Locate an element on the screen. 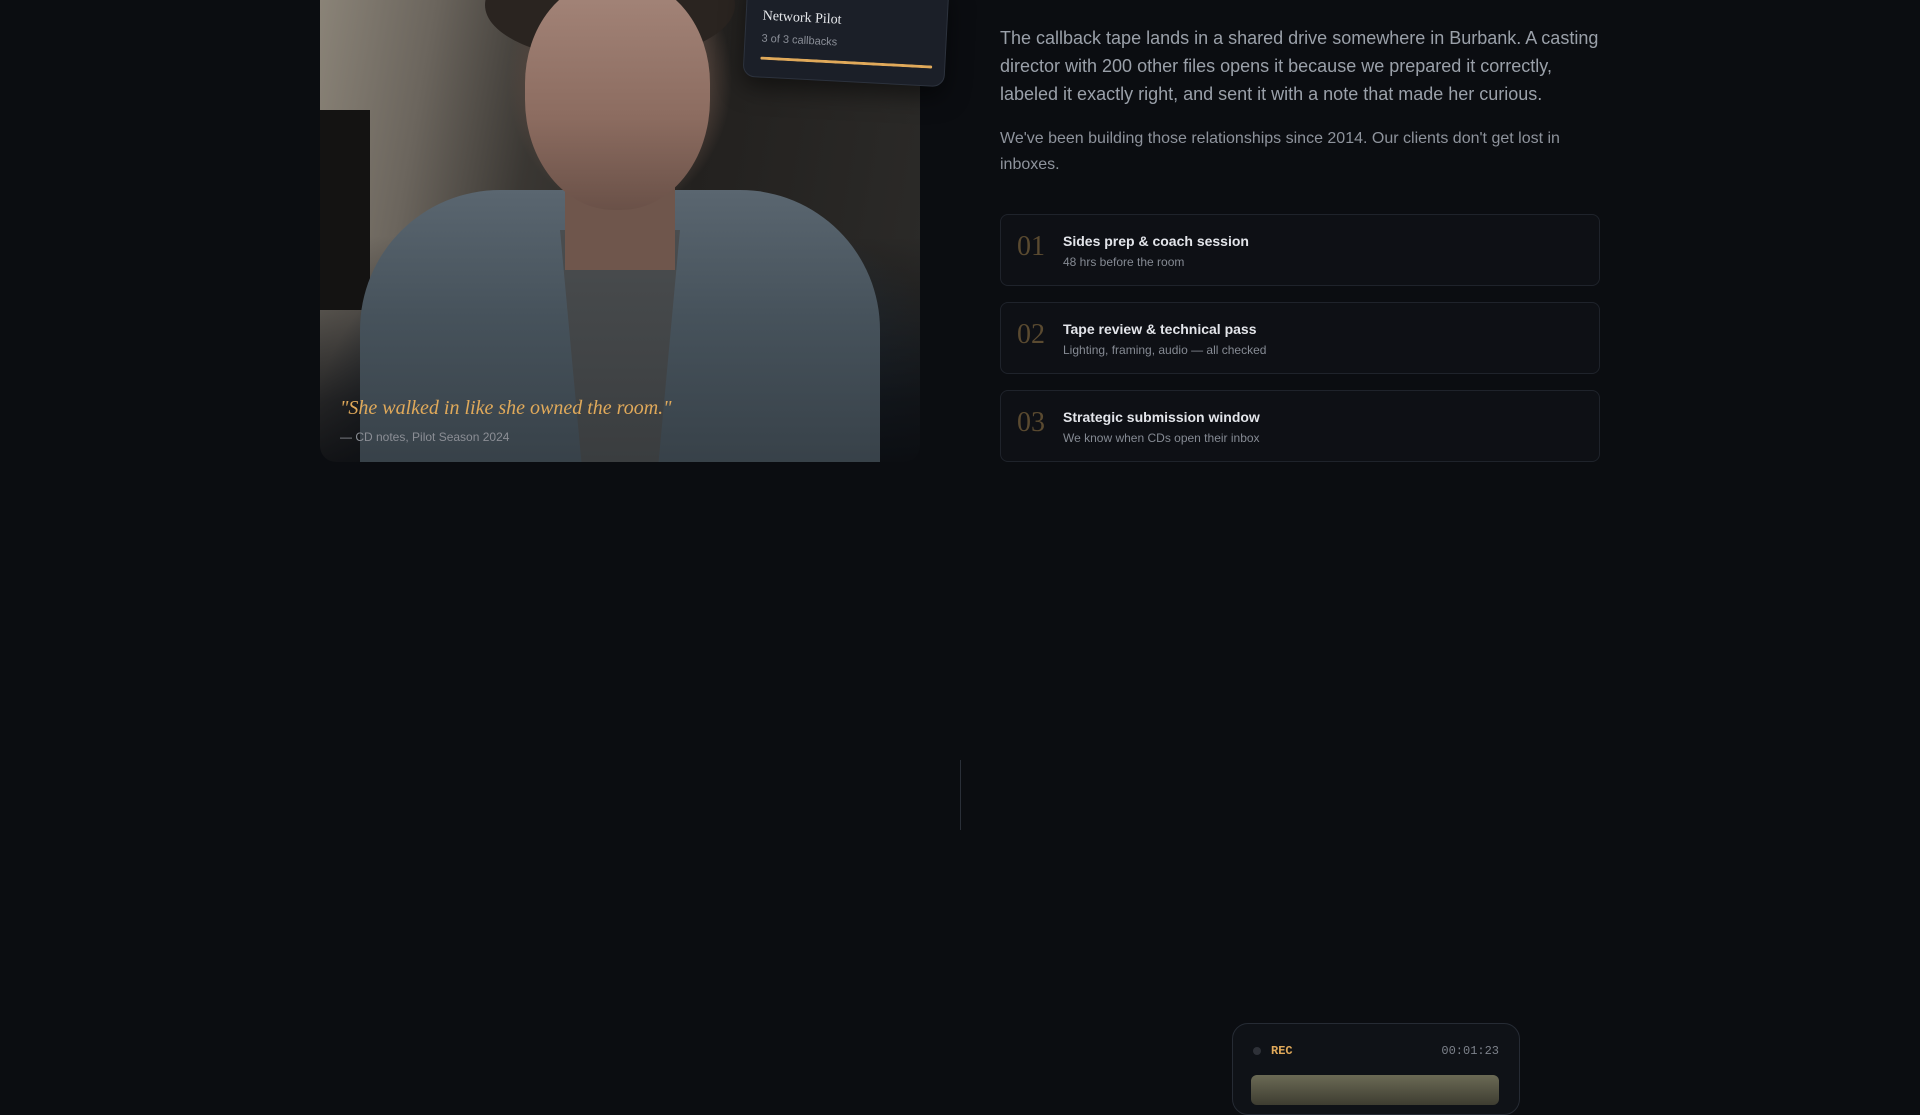 This screenshot has width=1920, height=1115. progress-bar-fill is located at coordinates (846, 62).